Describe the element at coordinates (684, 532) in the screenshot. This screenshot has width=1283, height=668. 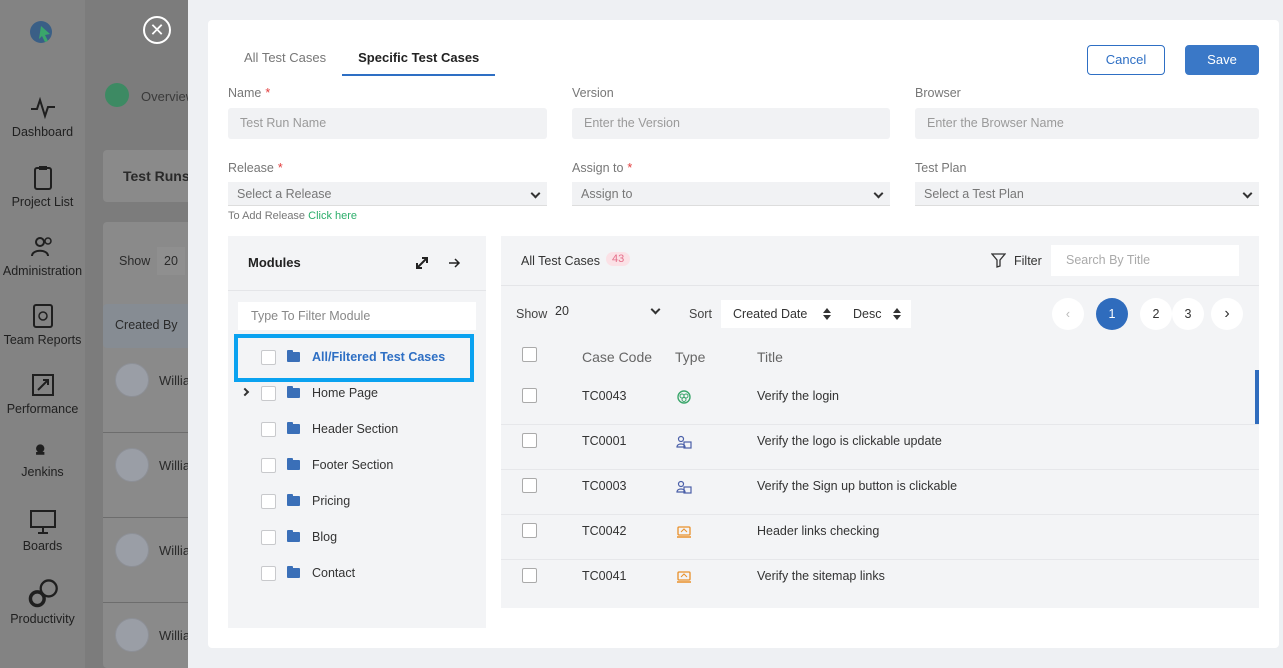
I see `ui-icon` at that location.